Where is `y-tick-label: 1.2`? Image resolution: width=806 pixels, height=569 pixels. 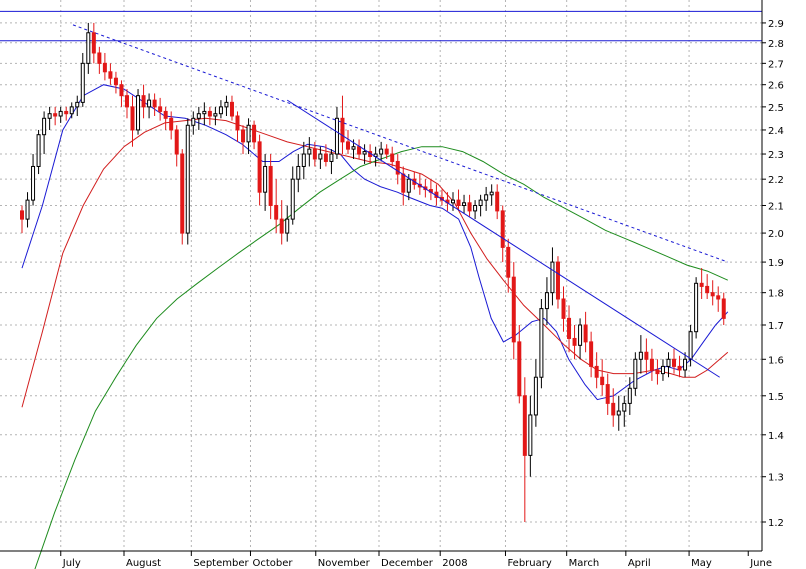
y-tick-label: 1.2 is located at coordinates (776, 523).